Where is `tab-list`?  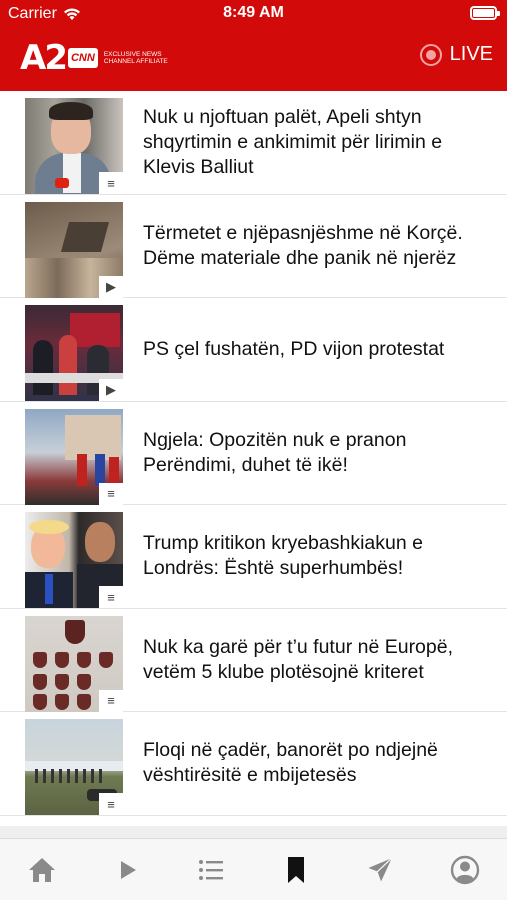
tab-list is located at coordinates (211, 870).